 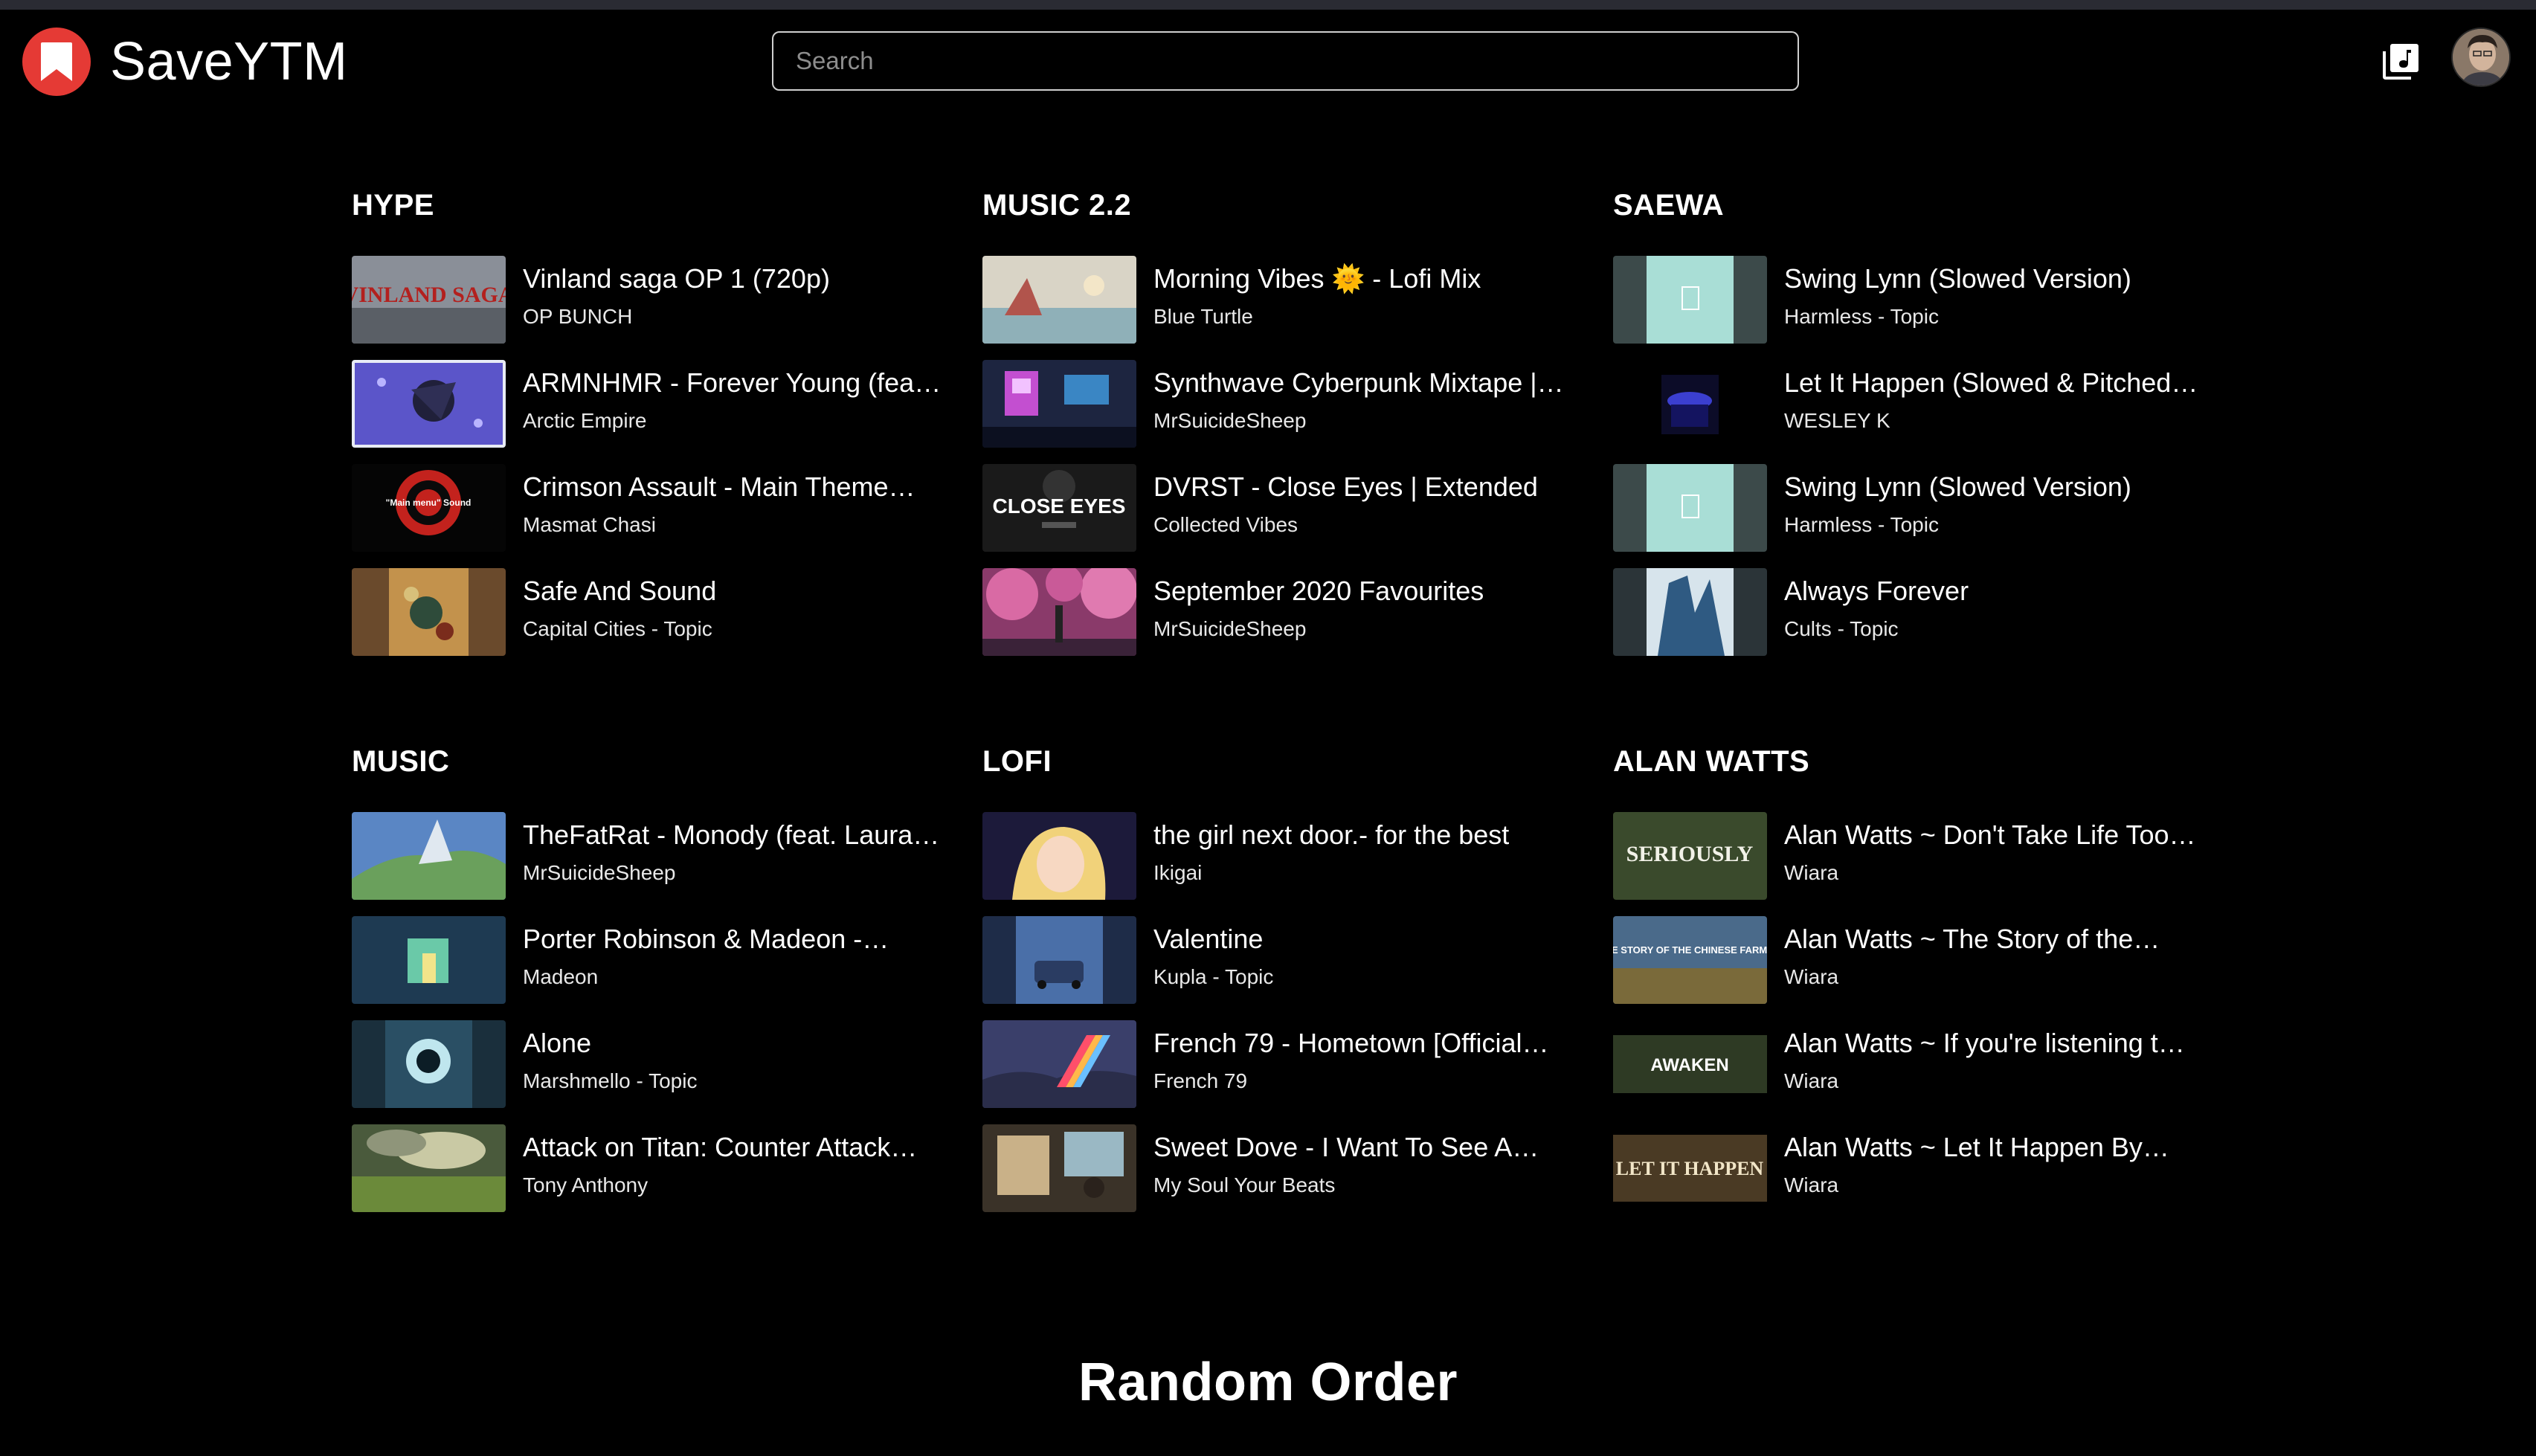 I want to click on list-item: Porter Robinson & Madeon -… Madeon, so click(x=649, y=960).